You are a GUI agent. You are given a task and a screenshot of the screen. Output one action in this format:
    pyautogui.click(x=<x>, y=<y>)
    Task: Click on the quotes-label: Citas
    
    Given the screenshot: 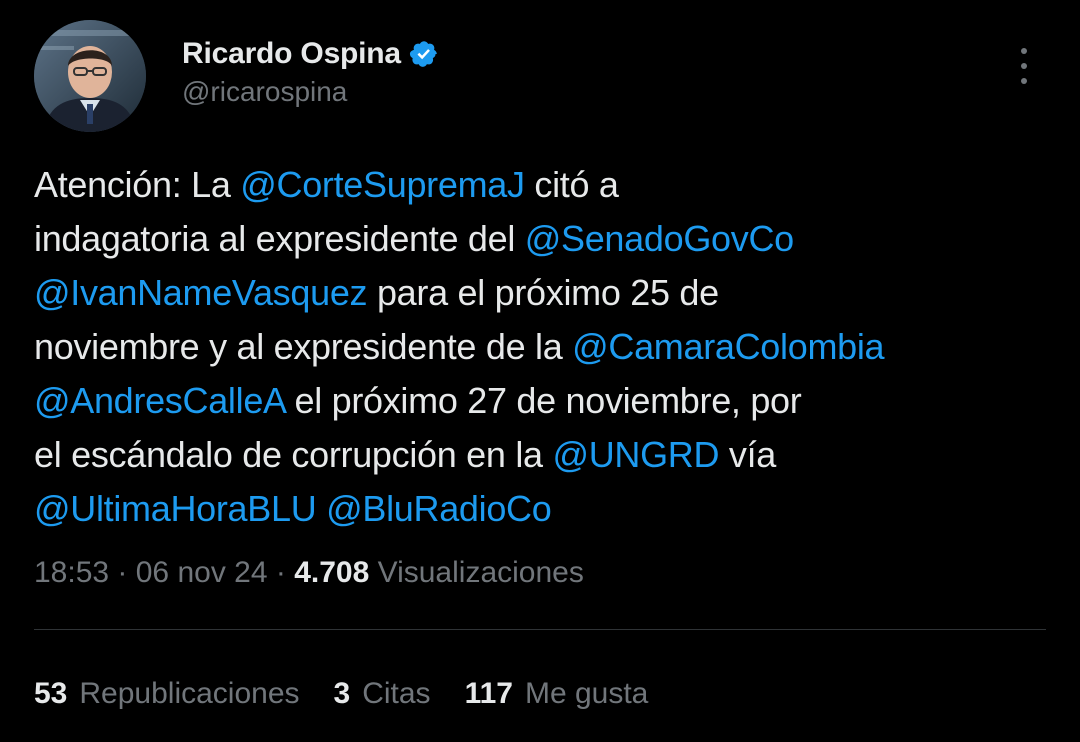 What is the action you would take?
    pyautogui.click(x=396, y=693)
    